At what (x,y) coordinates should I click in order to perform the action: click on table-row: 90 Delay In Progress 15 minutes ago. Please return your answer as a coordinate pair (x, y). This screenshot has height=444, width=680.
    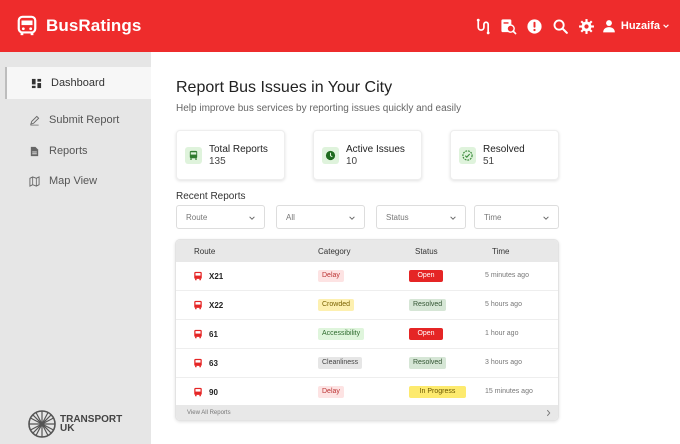
    Looking at the image, I should click on (367, 392).